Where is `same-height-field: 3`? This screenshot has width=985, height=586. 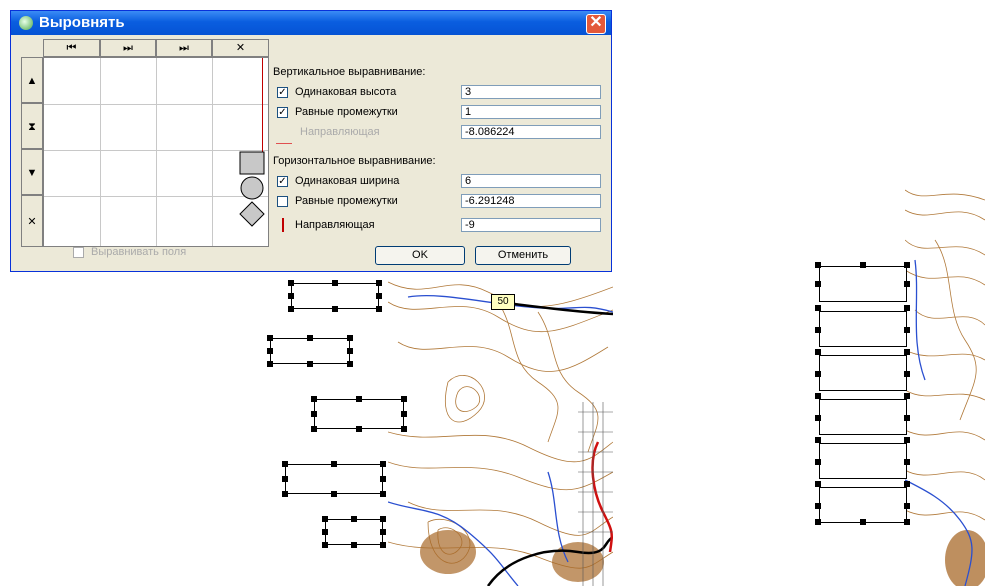 same-height-field: 3 is located at coordinates (531, 92).